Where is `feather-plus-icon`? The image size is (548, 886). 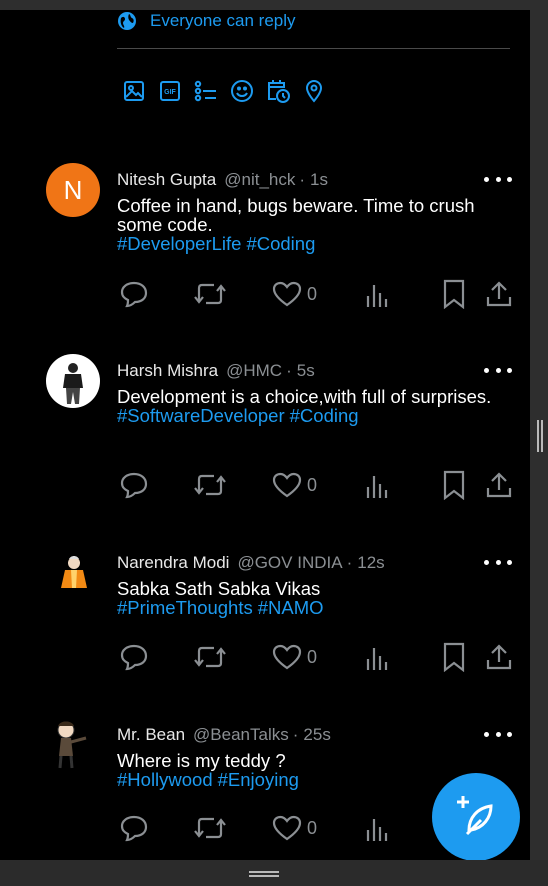
feather-plus-icon is located at coordinates (475, 816).